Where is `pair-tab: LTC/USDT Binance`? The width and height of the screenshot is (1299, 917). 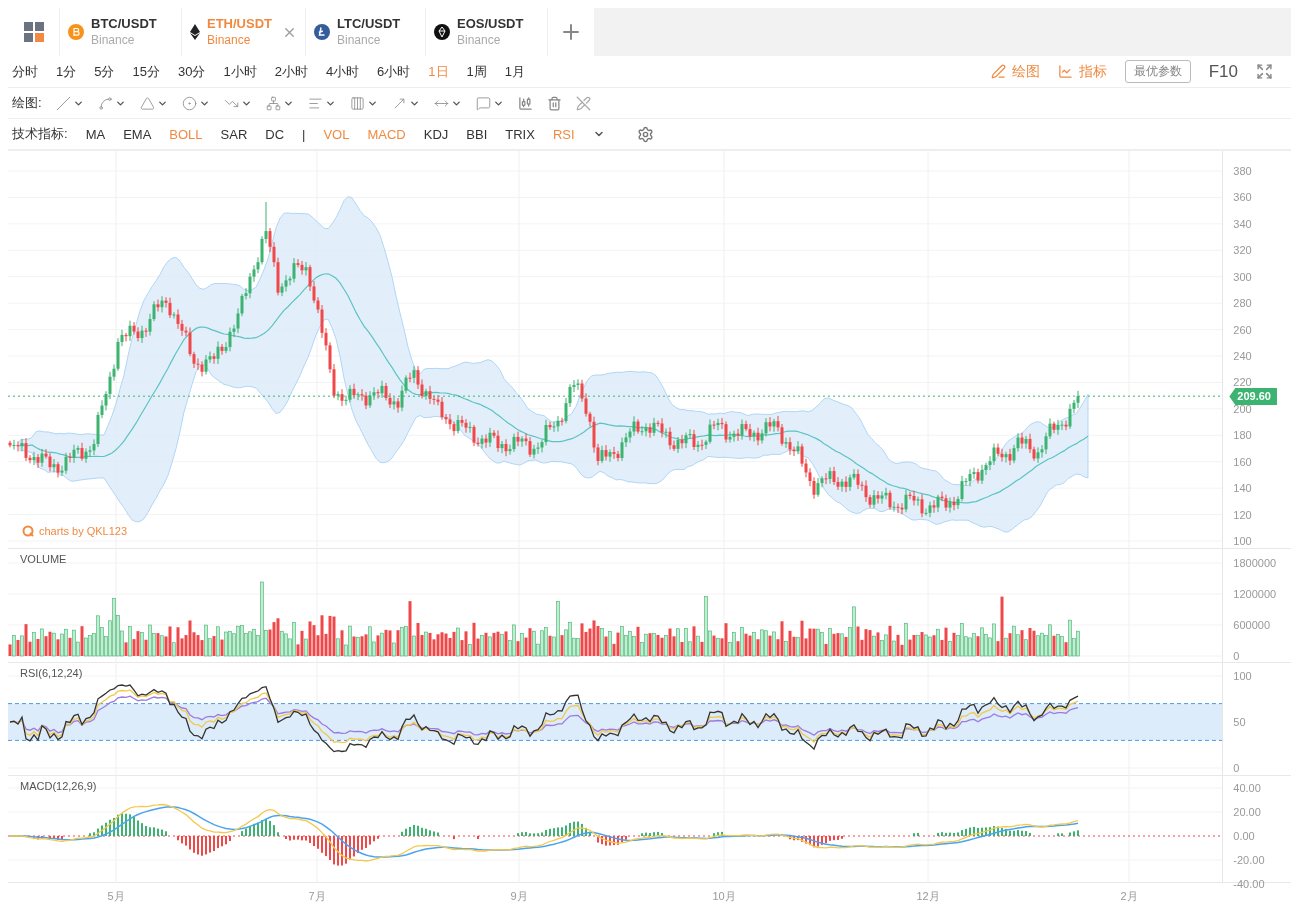
pair-tab: LTC/USDT Binance is located at coordinates (366, 32).